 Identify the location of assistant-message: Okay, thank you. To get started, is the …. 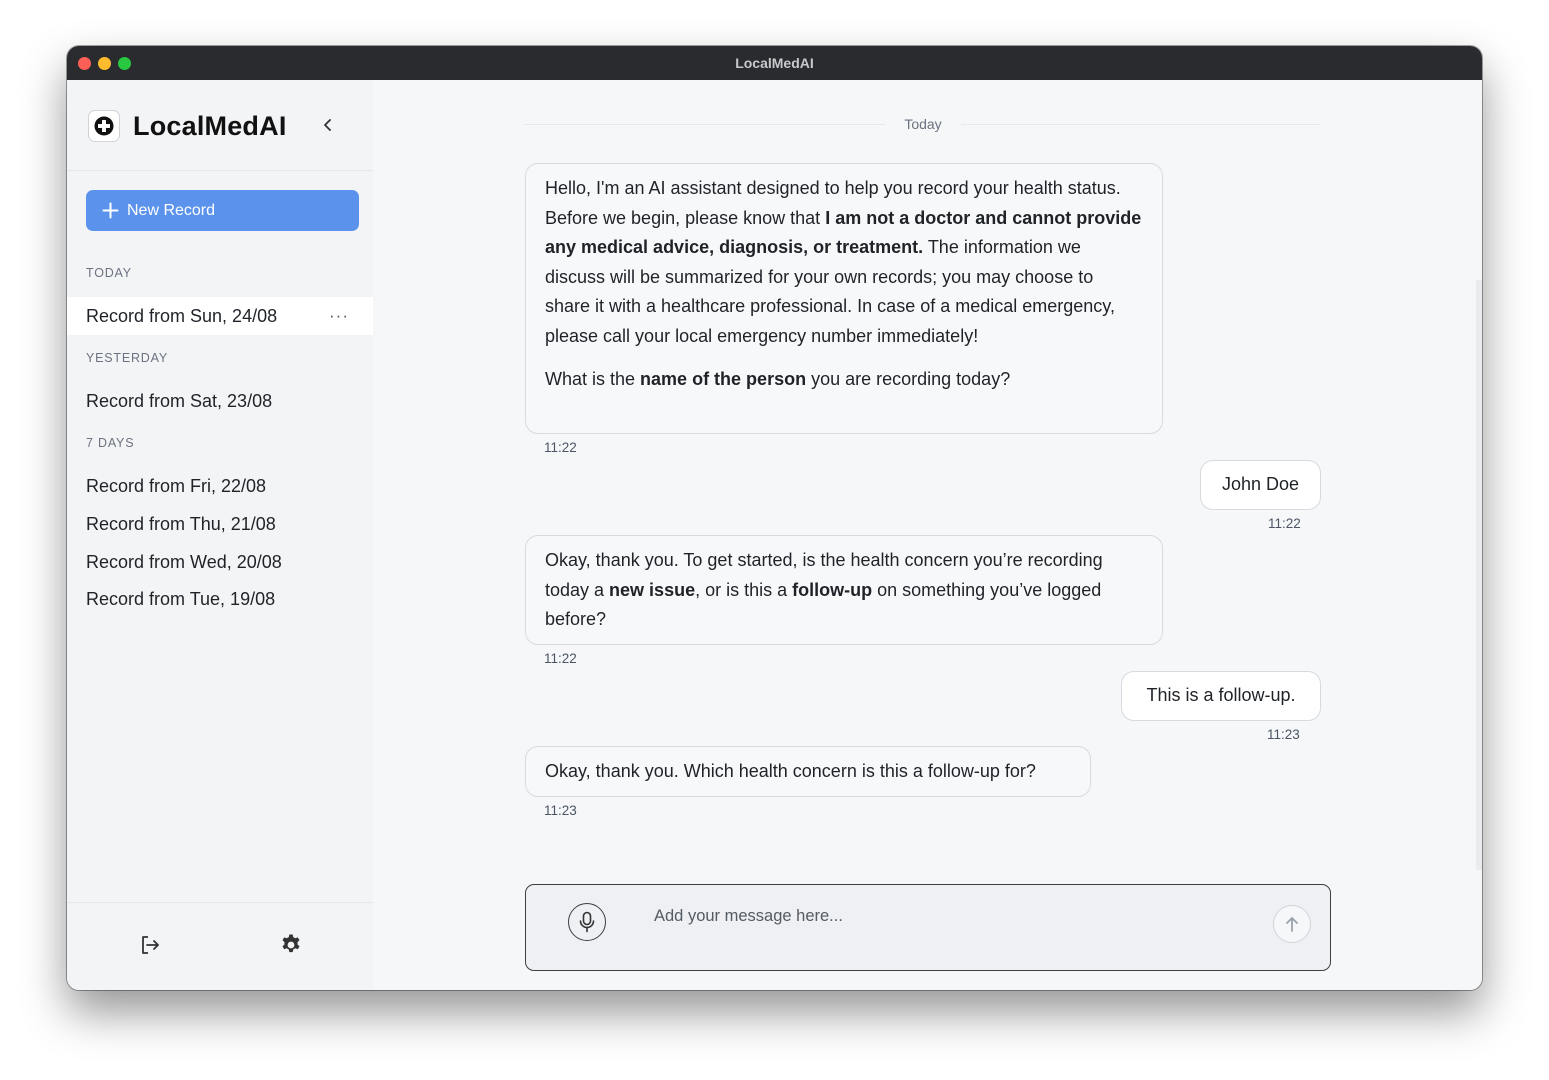
(844, 590).